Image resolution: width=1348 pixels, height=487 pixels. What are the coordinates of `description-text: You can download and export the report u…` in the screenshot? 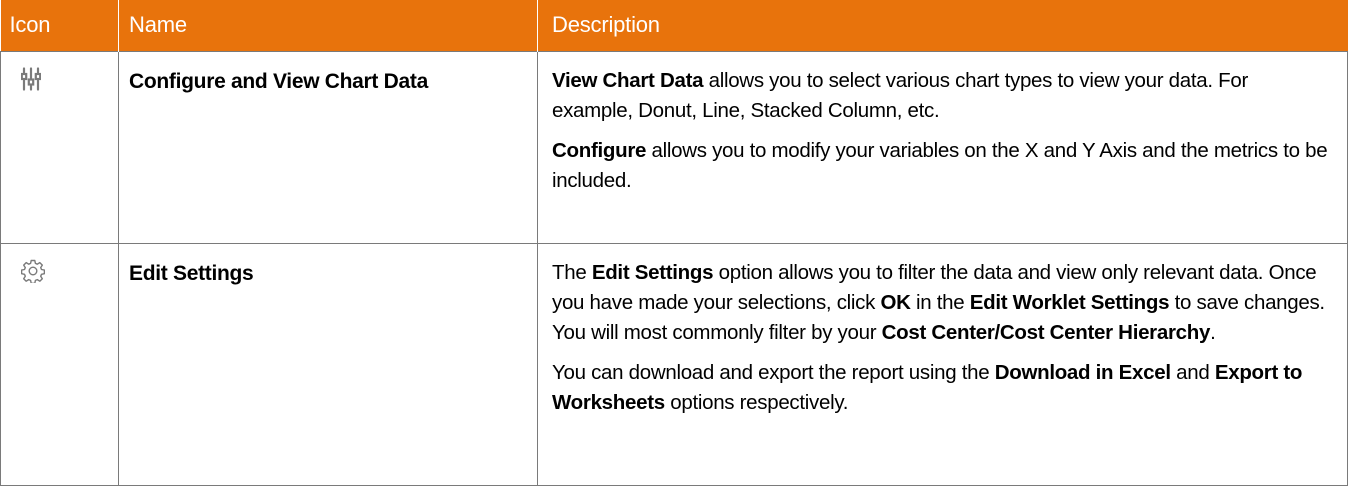 It's located at (773, 372).